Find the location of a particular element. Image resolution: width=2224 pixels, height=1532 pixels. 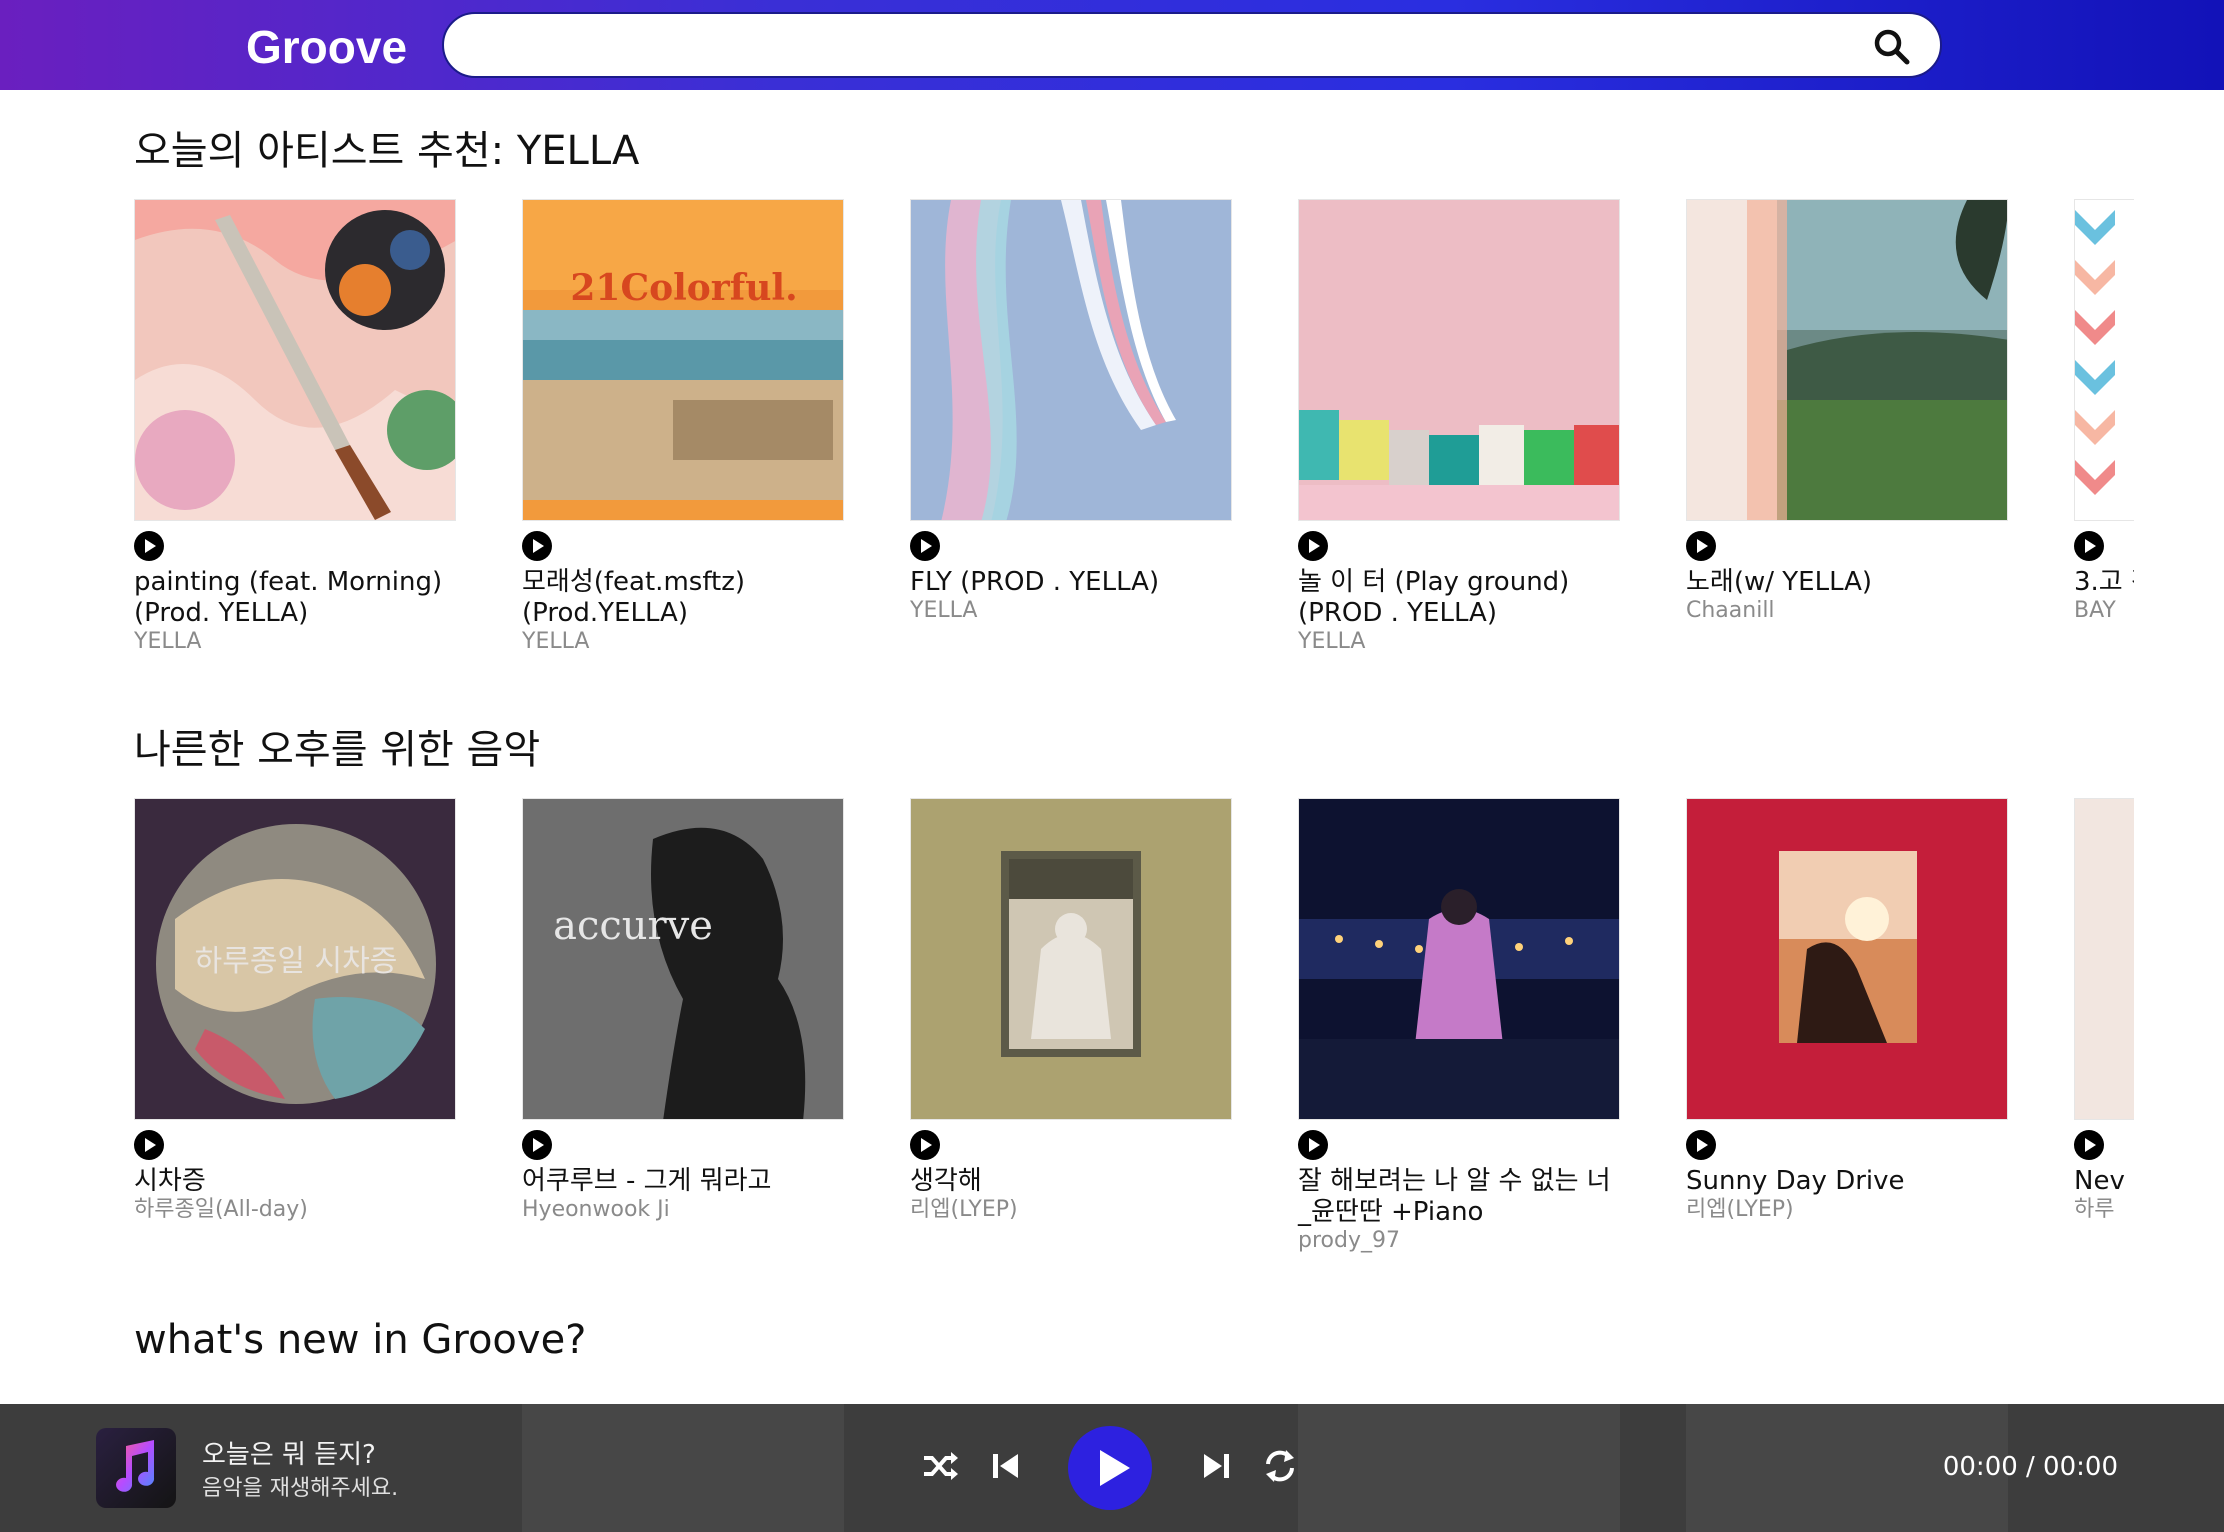

play-icon is located at coordinates (1115, 1468).